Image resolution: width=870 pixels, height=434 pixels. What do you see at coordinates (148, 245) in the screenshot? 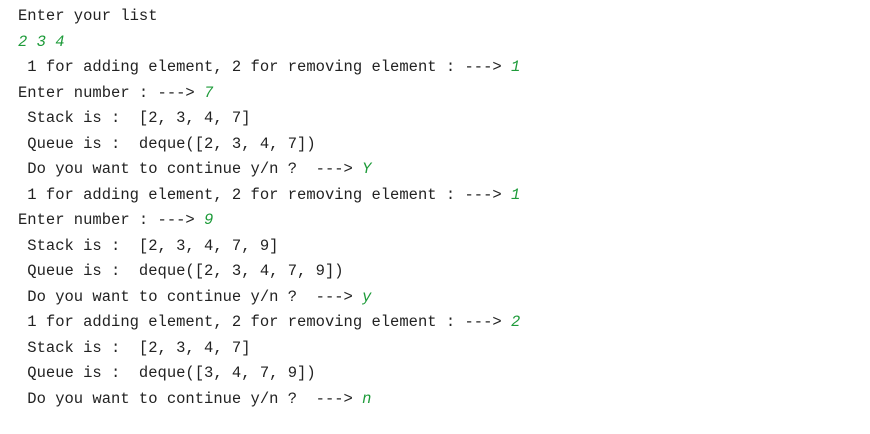
I see `output-text: Stack is : [2, 3, 4, 7, 9]` at bounding box center [148, 245].